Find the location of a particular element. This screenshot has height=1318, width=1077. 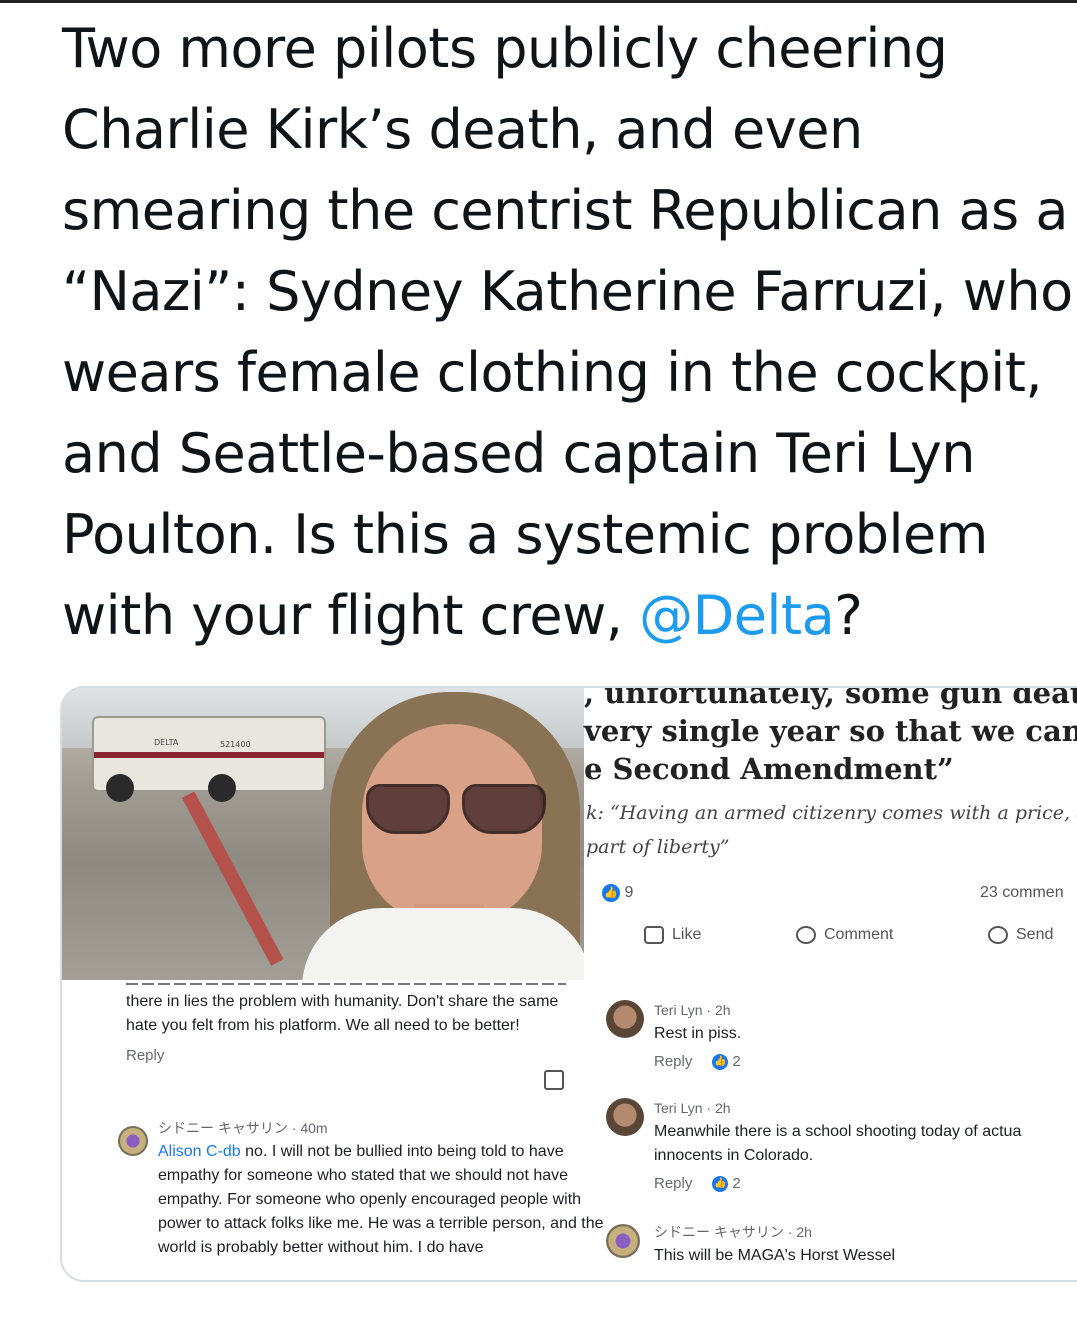

reaction-summary: 👍 9 23 commen is located at coordinates (839, 896).